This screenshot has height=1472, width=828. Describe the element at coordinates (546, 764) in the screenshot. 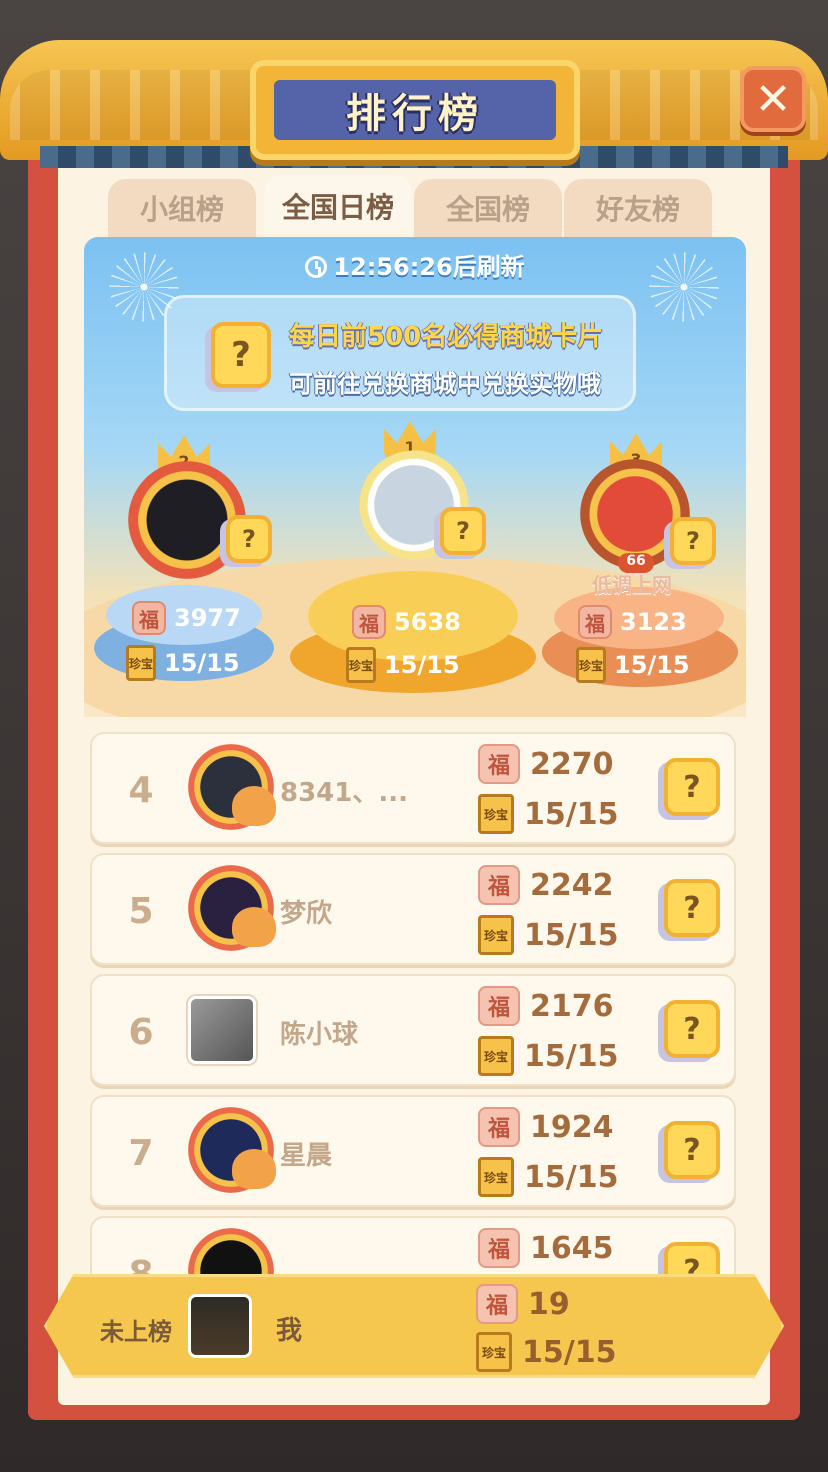

I see `player-score: 福 2270` at that location.